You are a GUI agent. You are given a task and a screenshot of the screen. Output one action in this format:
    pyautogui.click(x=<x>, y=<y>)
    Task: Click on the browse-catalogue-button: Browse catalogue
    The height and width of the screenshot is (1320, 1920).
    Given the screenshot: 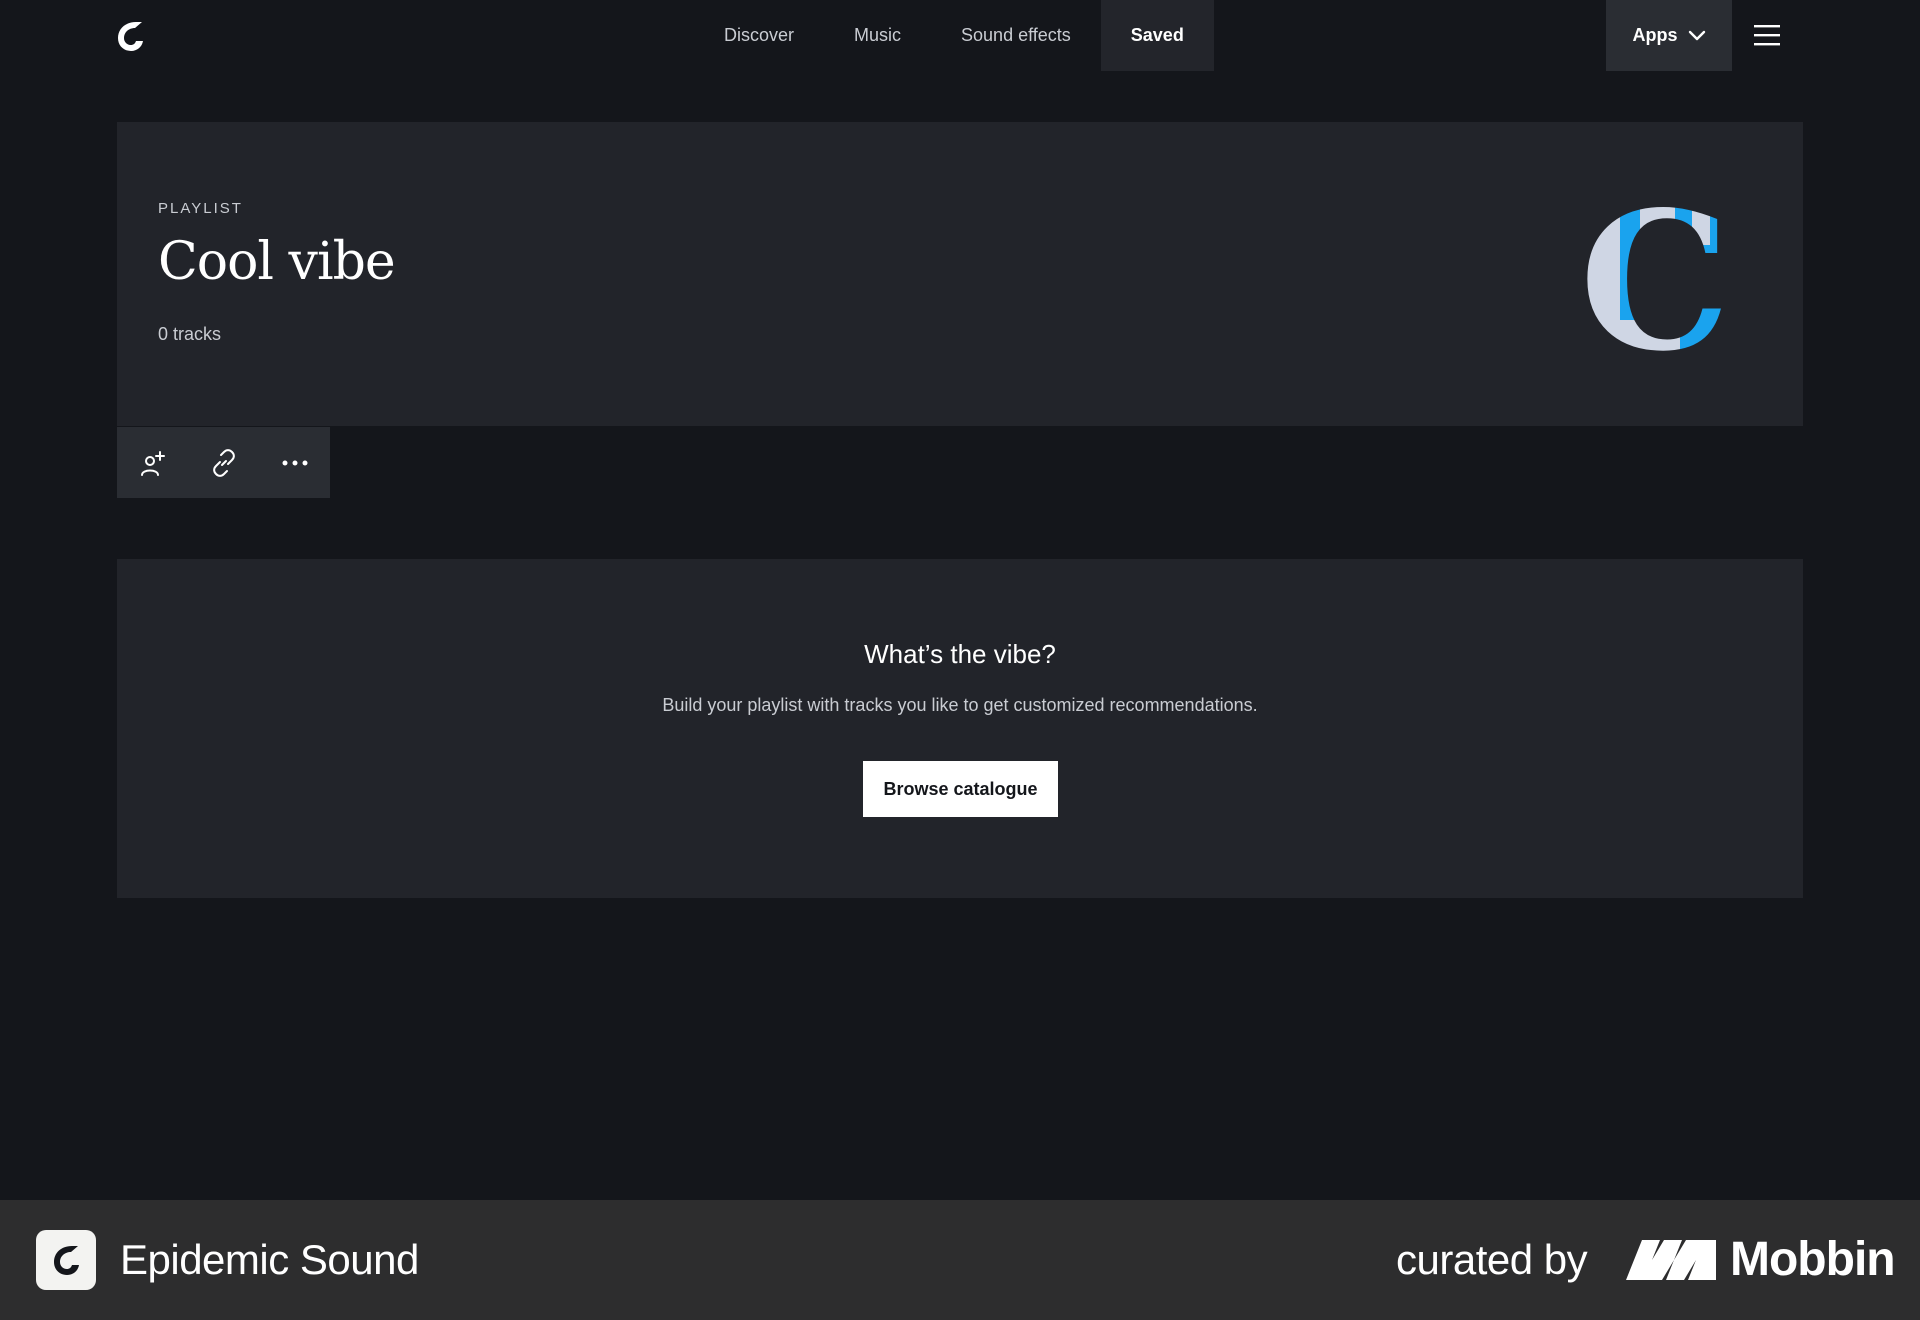 What is the action you would take?
    pyautogui.click(x=960, y=789)
    